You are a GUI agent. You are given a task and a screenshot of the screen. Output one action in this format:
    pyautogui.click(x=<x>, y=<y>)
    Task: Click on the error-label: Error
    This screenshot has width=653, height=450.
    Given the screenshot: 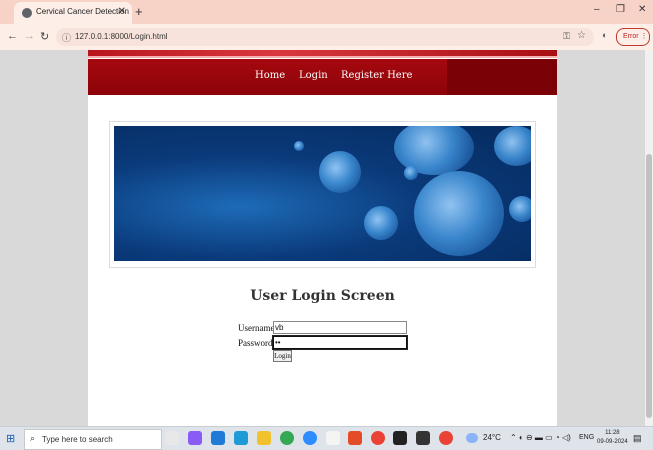 What is the action you would take?
    pyautogui.click(x=631, y=36)
    